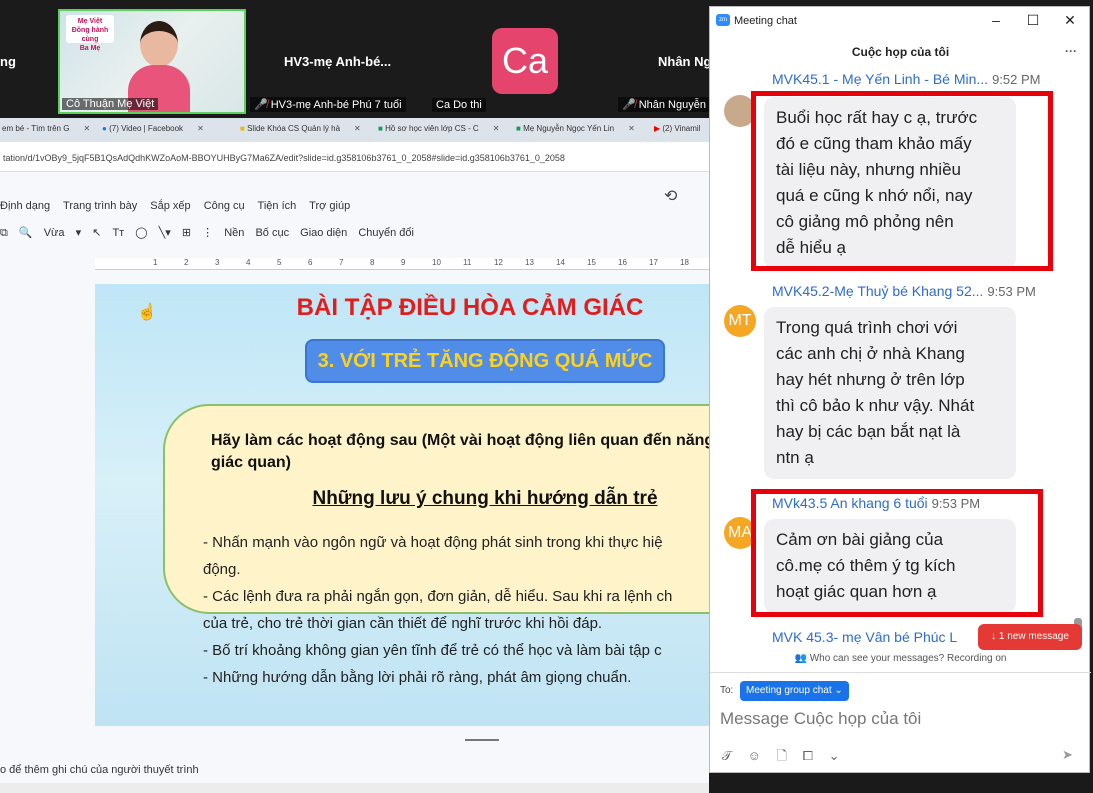 The height and width of the screenshot is (793, 1093). What do you see at coordinates (677, 128) in the screenshot?
I see `tab-youtube: ▶ (2) Vinamil` at bounding box center [677, 128].